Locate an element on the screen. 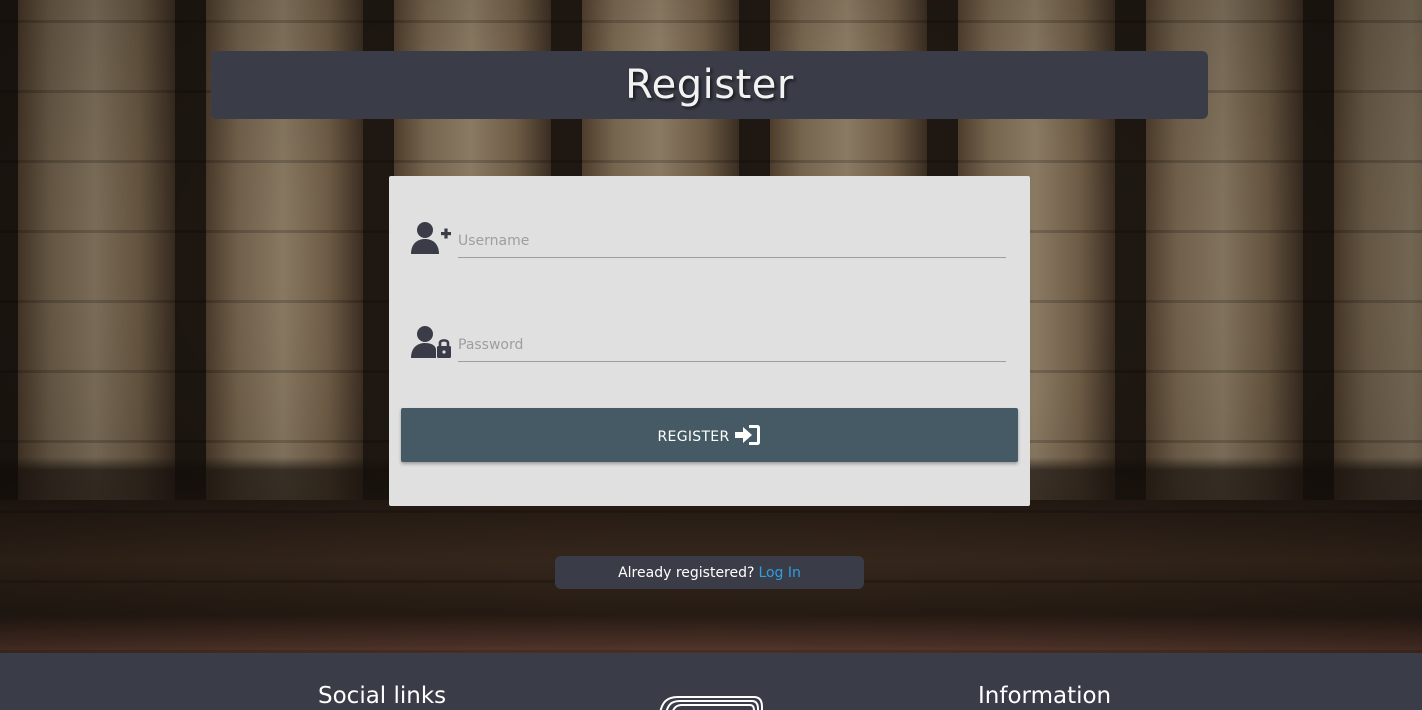 This screenshot has height=710, width=1422. password-field-row is located at coordinates (709, 341).